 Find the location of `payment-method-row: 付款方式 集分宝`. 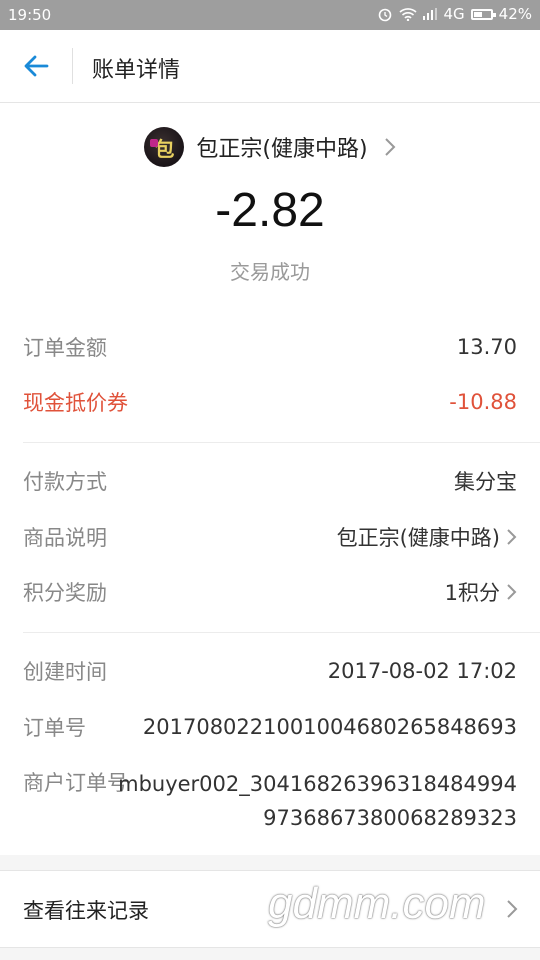

payment-method-row: 付款方式 集分宝 is located at coordinates (270, 481).